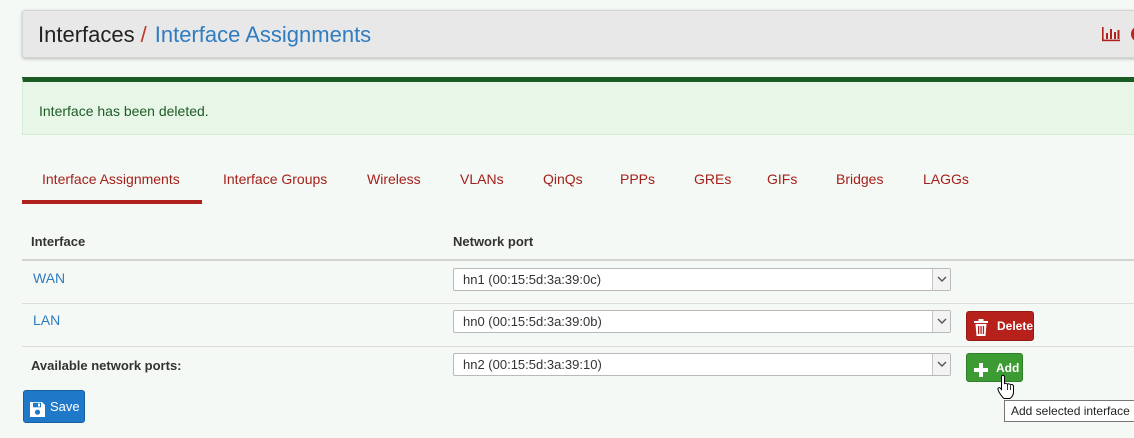 This screenshot has width=1134, height=438. Describe the element at coordinates (49, 278) in the screenshot. I see `interface-link-wan: WAN` at that location.